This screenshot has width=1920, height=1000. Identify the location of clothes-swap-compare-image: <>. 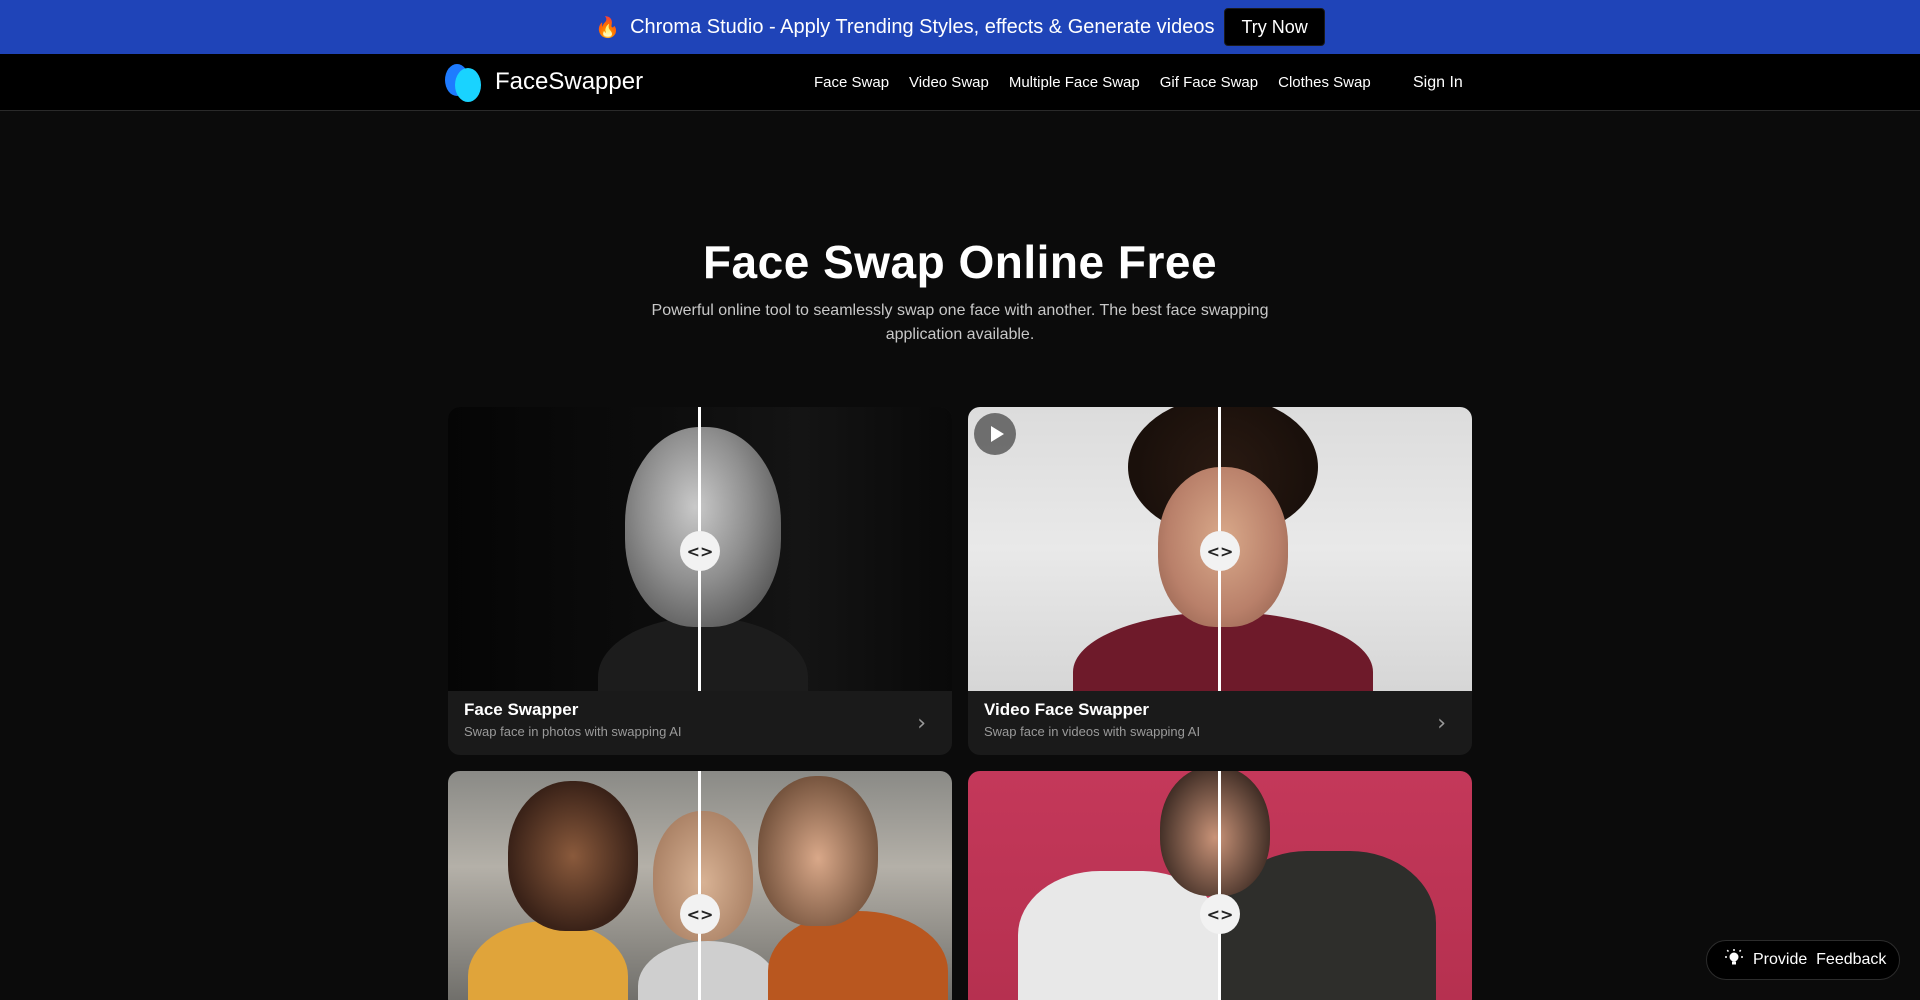
(1220, 885).